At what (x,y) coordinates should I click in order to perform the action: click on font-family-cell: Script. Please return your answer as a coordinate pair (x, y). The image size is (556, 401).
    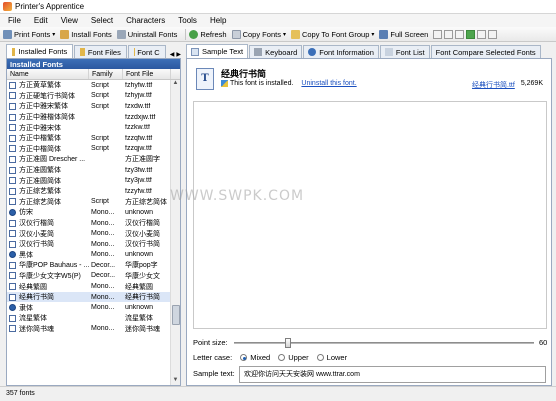
    Looking at the image, I should click on (100, 202).